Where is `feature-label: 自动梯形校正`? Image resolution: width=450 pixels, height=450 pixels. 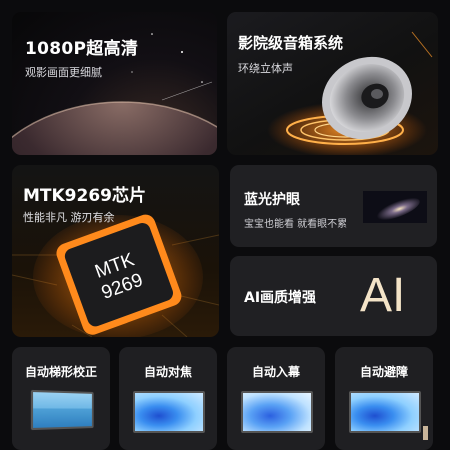
feature-label: 自动梯形校正 is located at coordinates (60, 372).